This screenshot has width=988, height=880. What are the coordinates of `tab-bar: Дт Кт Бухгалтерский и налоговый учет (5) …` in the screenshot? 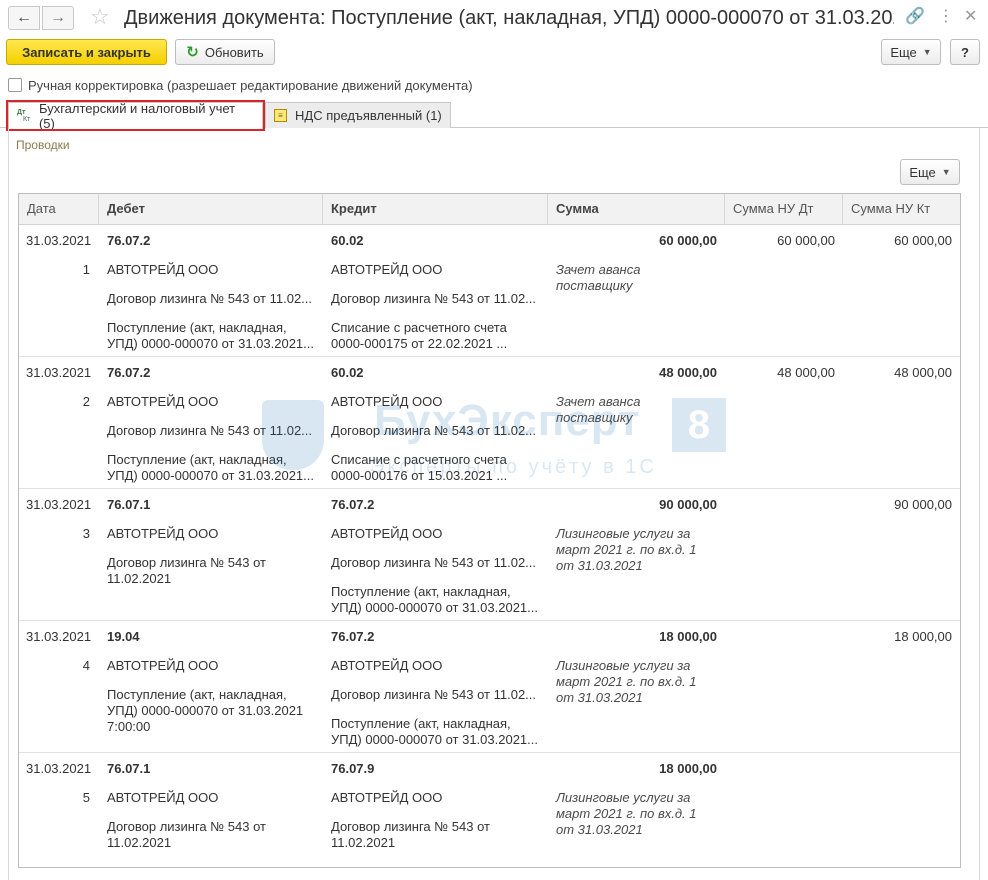 It's located at (494, 115).